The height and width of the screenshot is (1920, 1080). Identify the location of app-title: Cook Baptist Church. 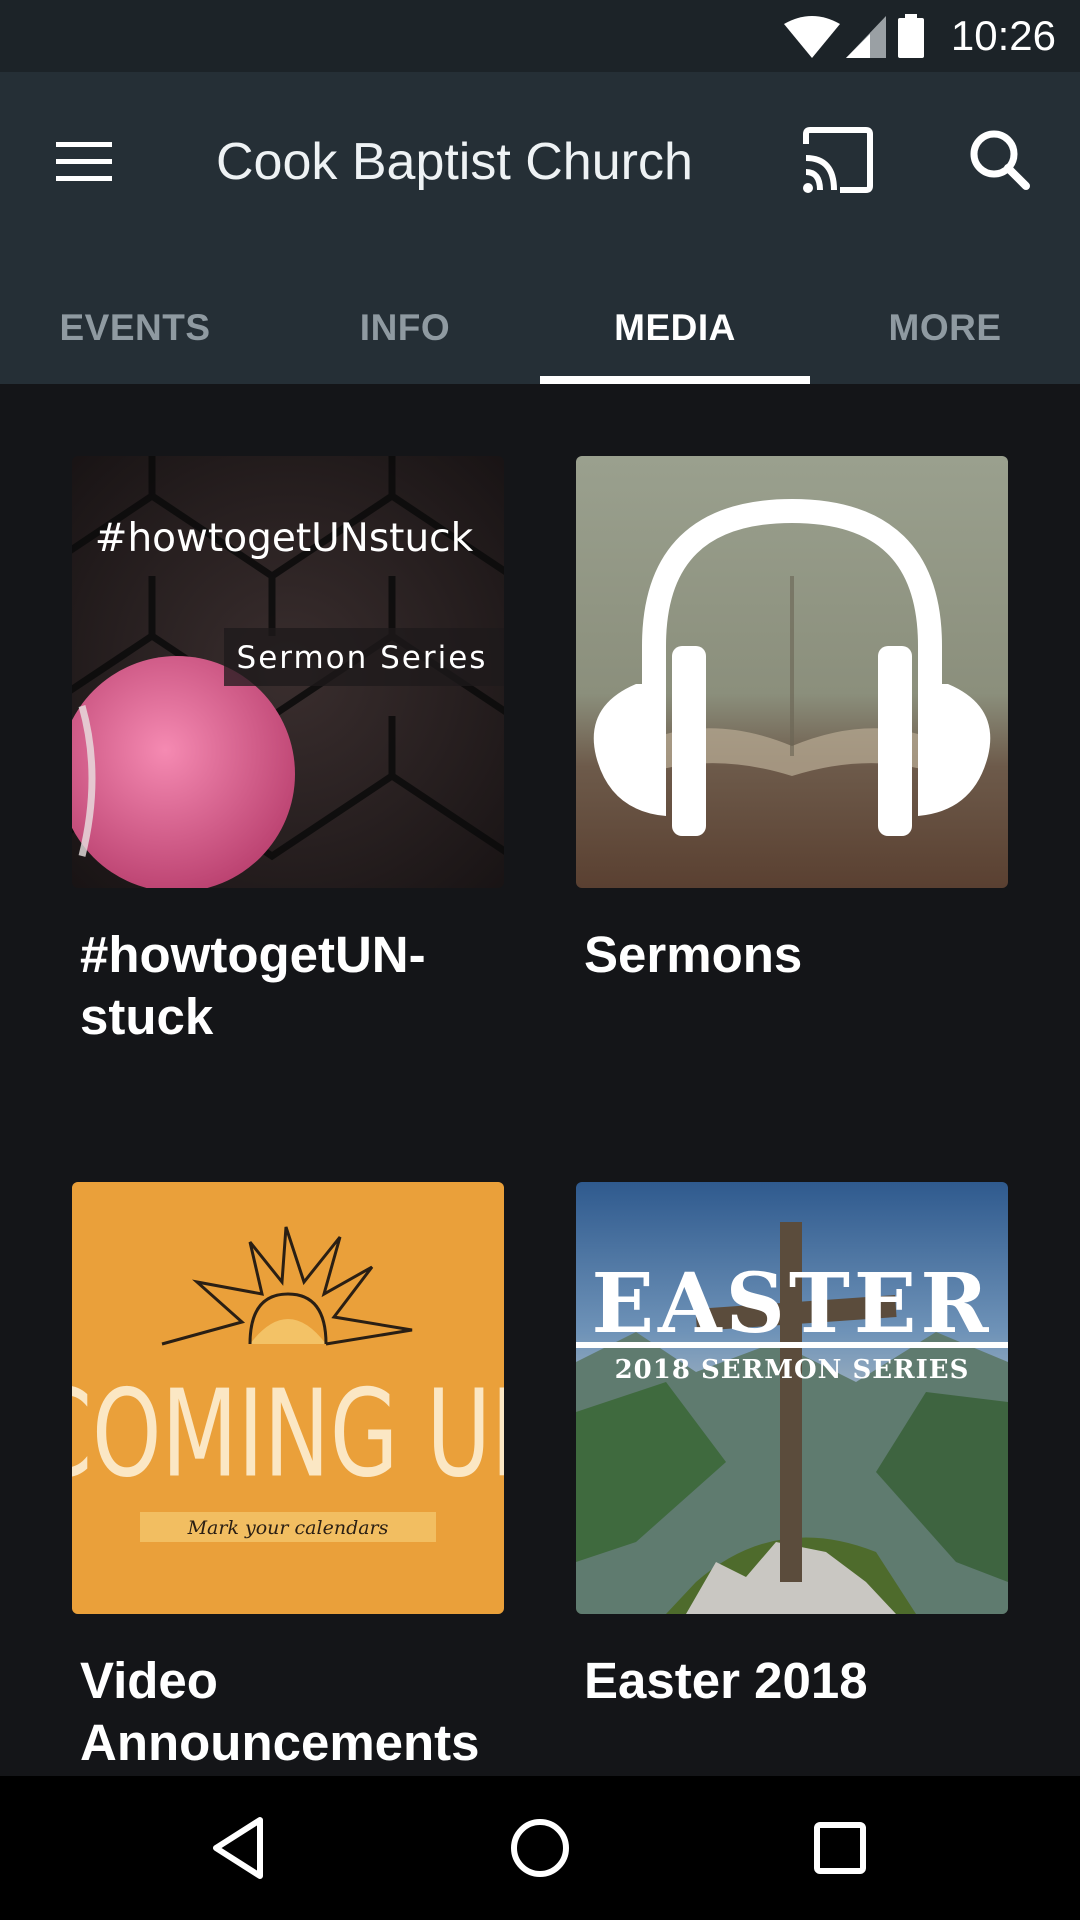
(454, 162).